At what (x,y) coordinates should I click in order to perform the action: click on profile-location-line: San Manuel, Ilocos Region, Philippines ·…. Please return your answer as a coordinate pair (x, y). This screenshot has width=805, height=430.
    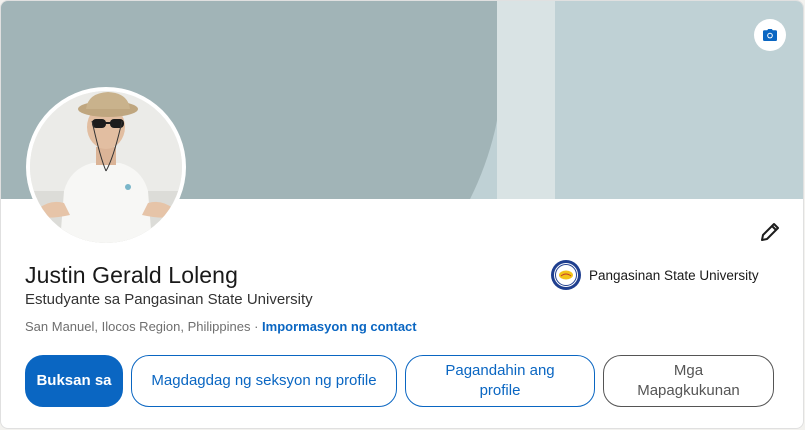
    Looking at the image, I should click on (221, 326).